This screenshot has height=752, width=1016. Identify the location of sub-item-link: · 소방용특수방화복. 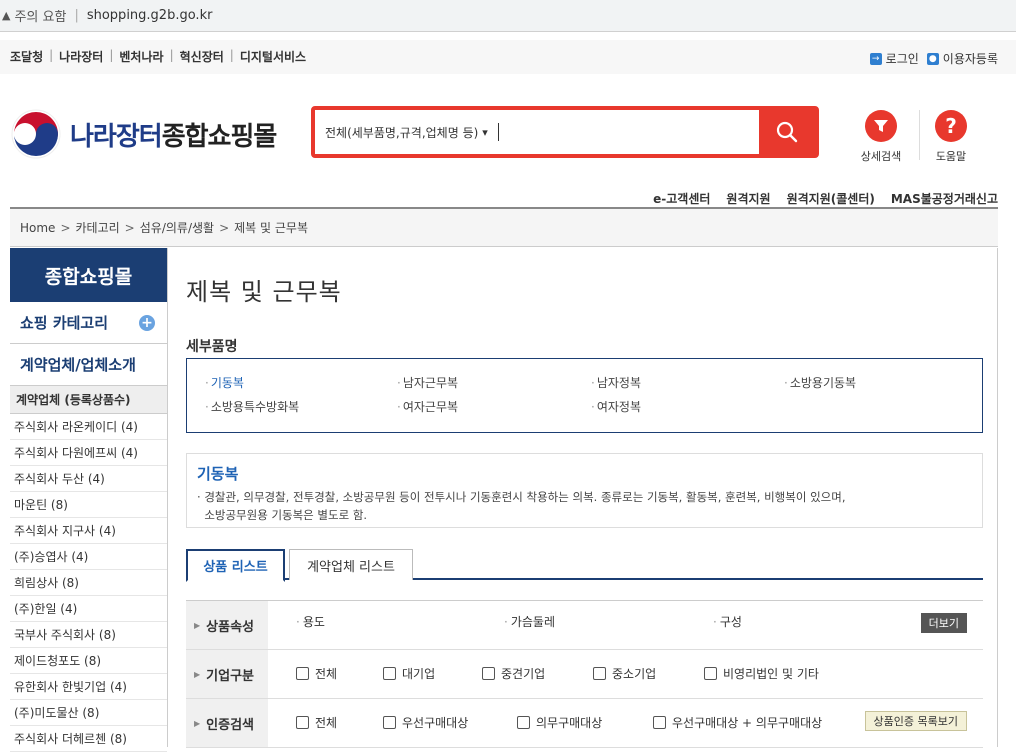
(252, 406).